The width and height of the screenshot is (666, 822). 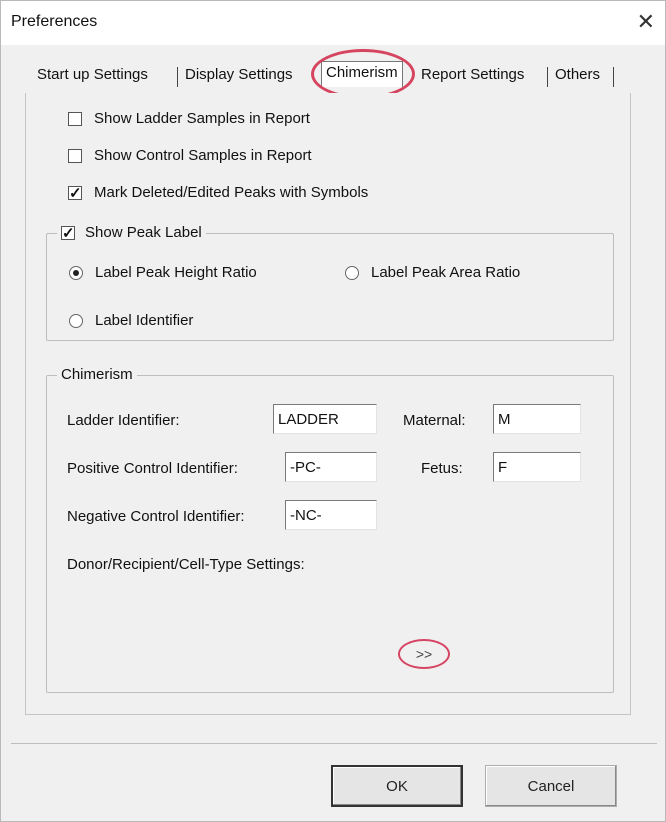 I want to click on tab-others: Others, so click(x=577, y=75).